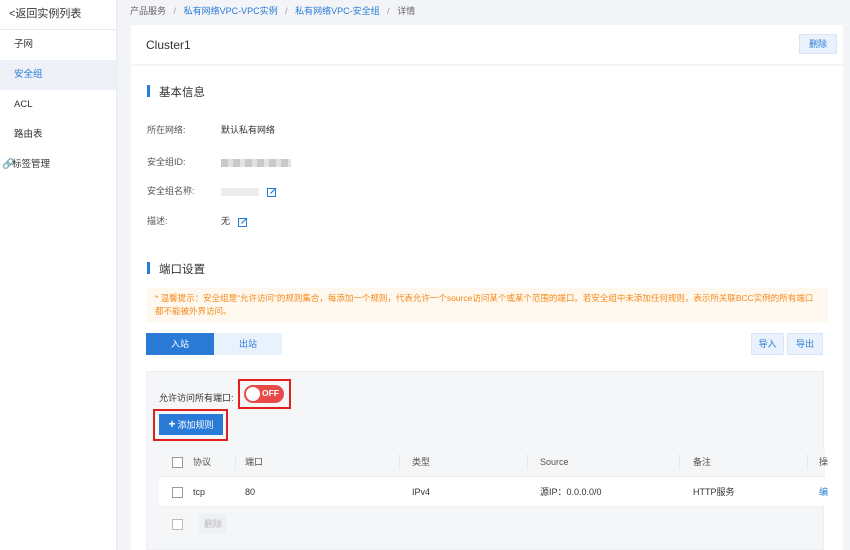 Image resolution: width=850 pixels, height=550 pixels. What do you see at coordinates (180, 344) in the screenshot?
I see `tab-inbound: 入站` at bounding box center [180, 344].